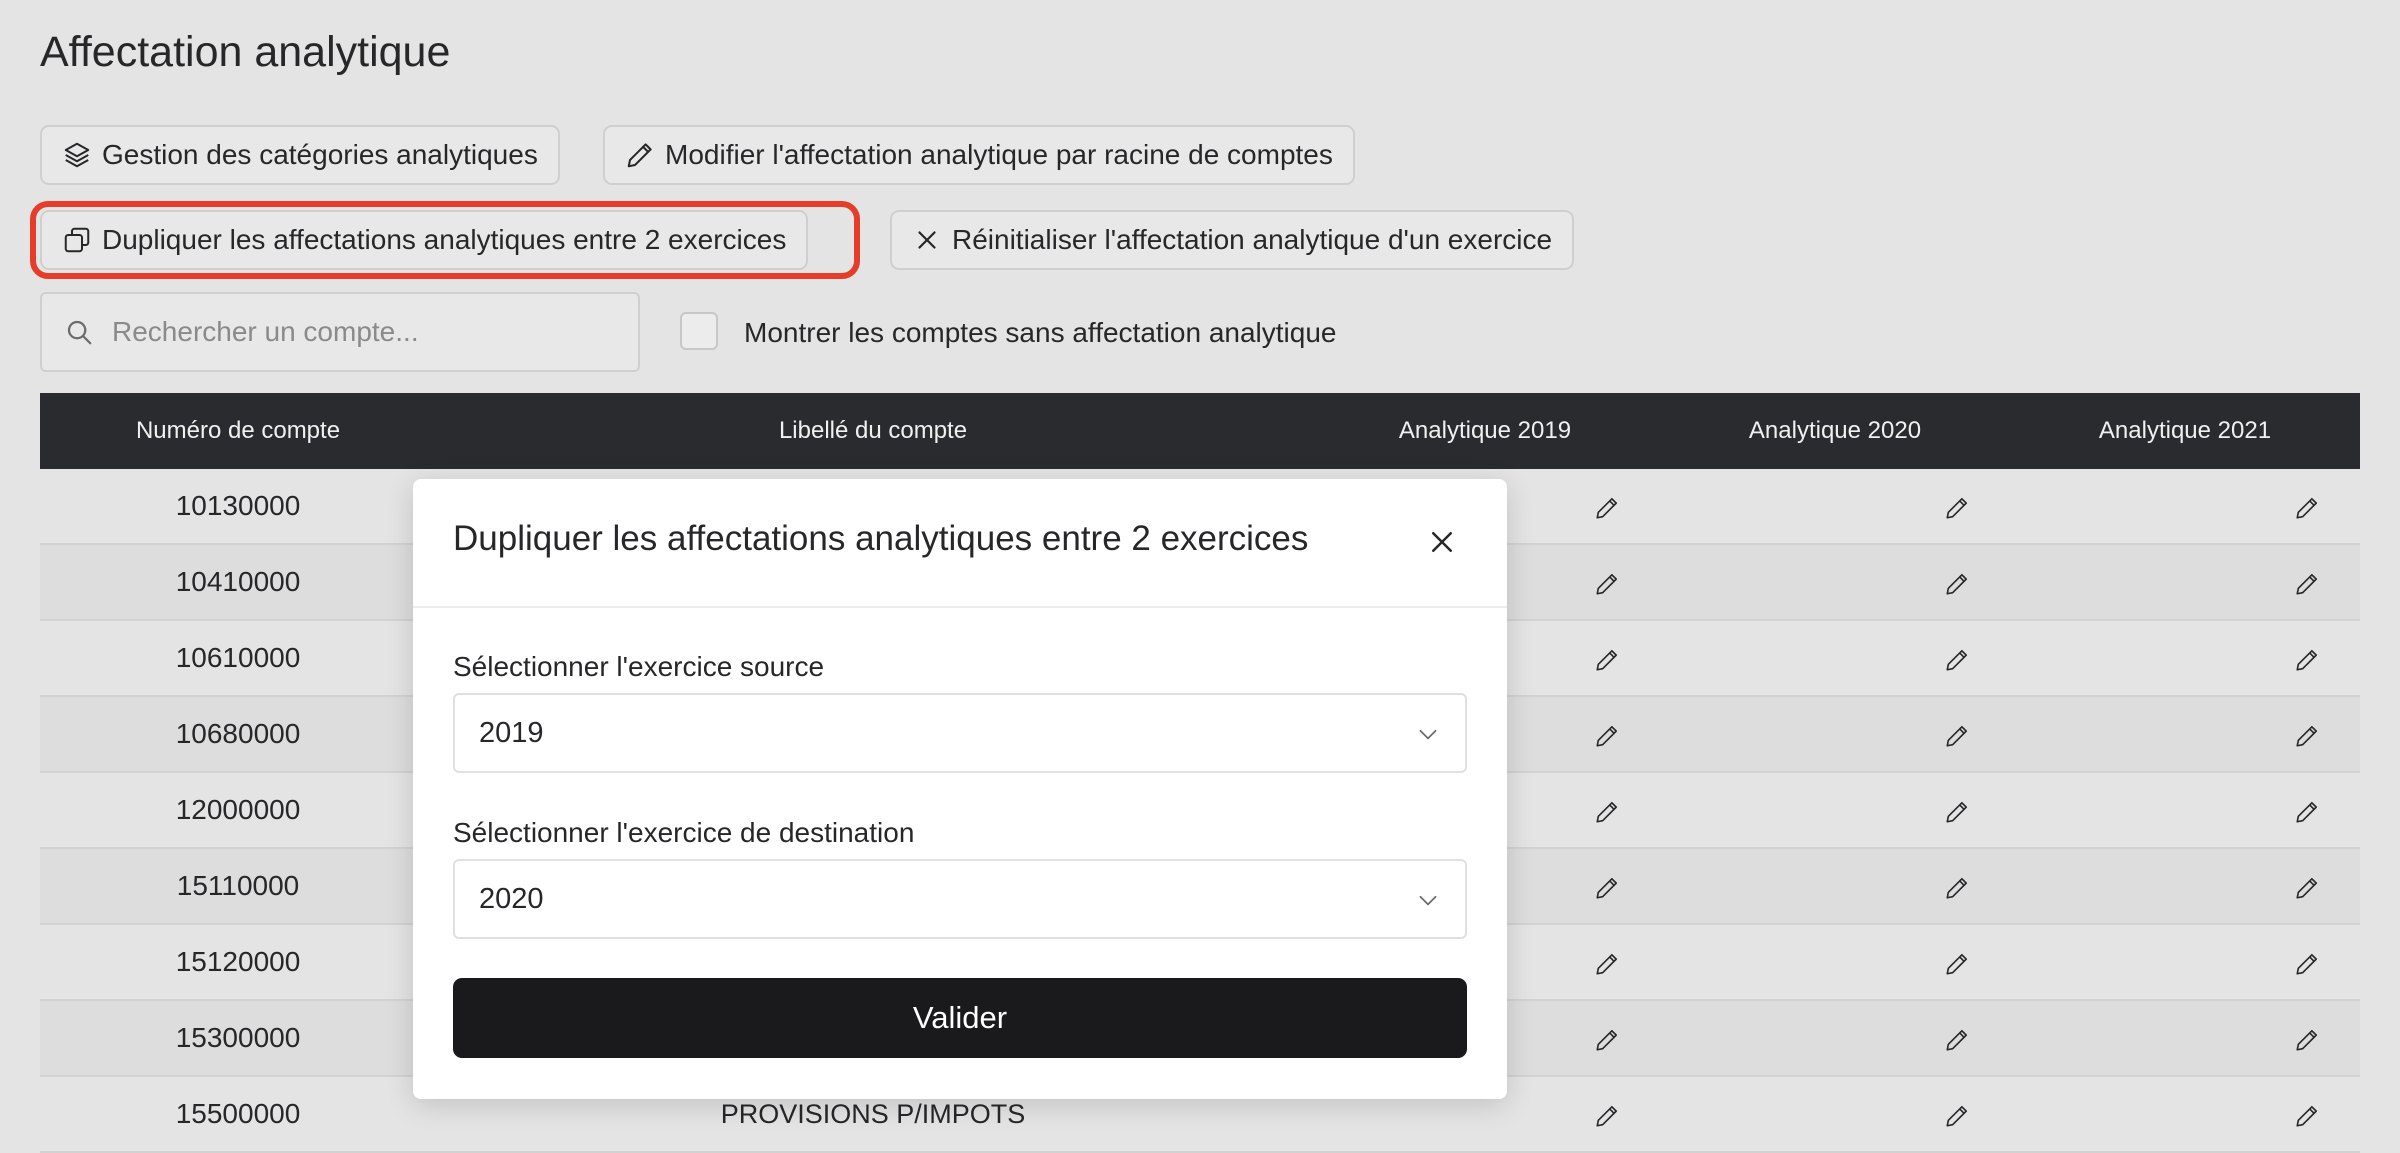 The height and width of the screenshot is (1153, 2400). I want to click on source-year-value: 2019, so click(511, 732).